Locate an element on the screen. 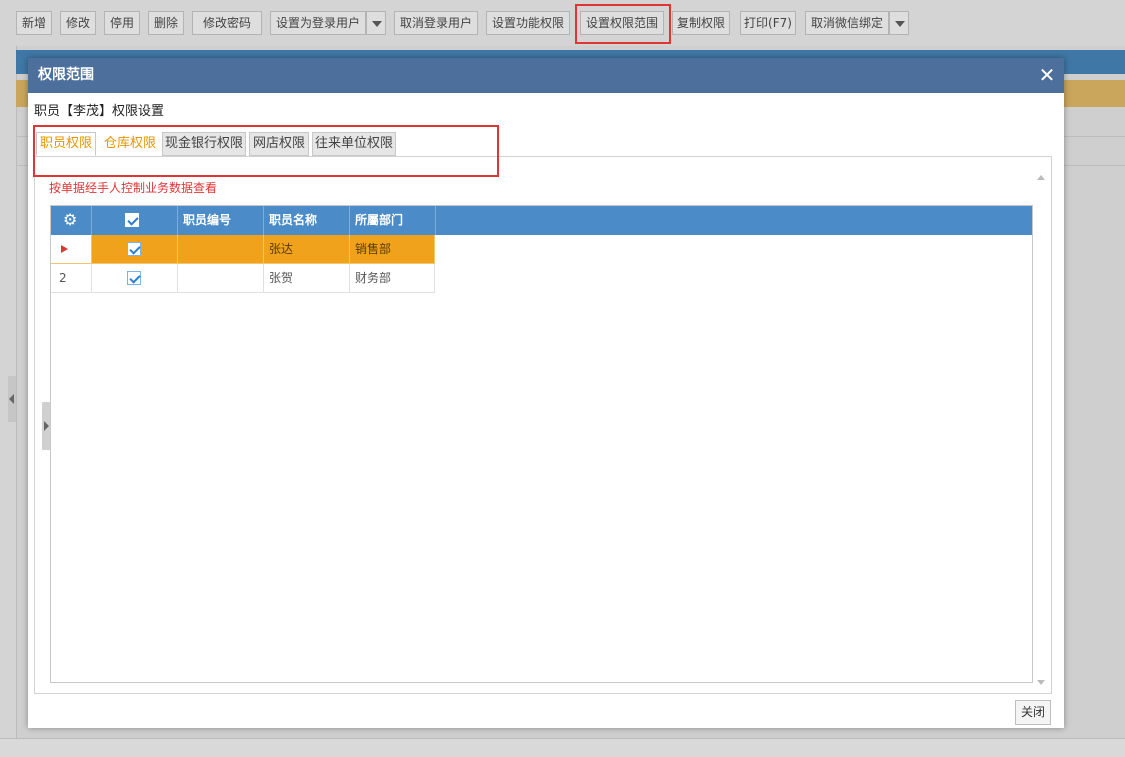 Image resolution: width=1125 pixels, height=757 pixels. current-row-arrow-icon is located at coordinates (64, 249).